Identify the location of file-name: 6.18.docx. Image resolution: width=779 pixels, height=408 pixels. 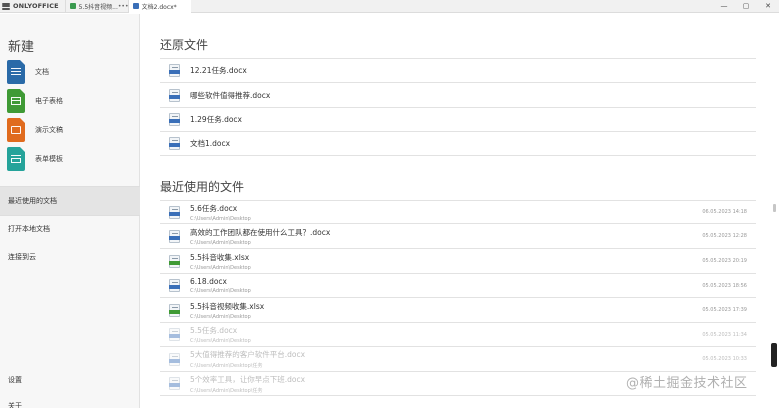
(208, 281).